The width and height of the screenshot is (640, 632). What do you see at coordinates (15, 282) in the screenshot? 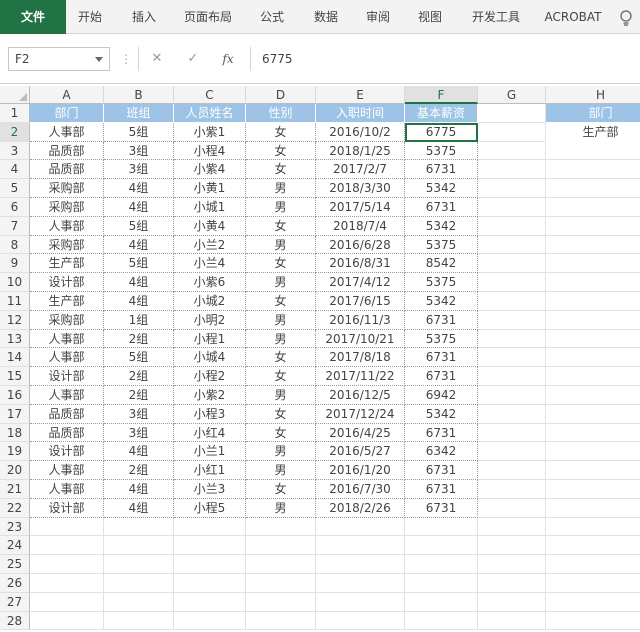
I see `row-header: 10` at bounding box center [15, 282].